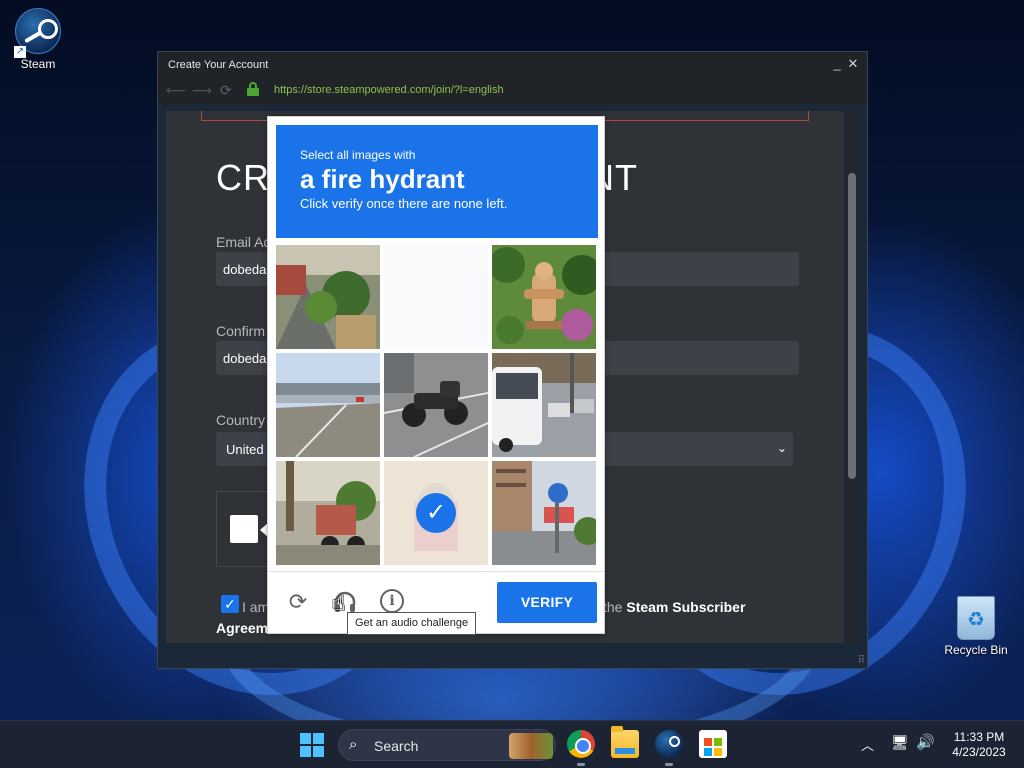 The height and width of the screenshot is (768, 1024). Describe the element at coordinates (713, 744) in the screenshot. I see `microsoft-store-icon` at that location.